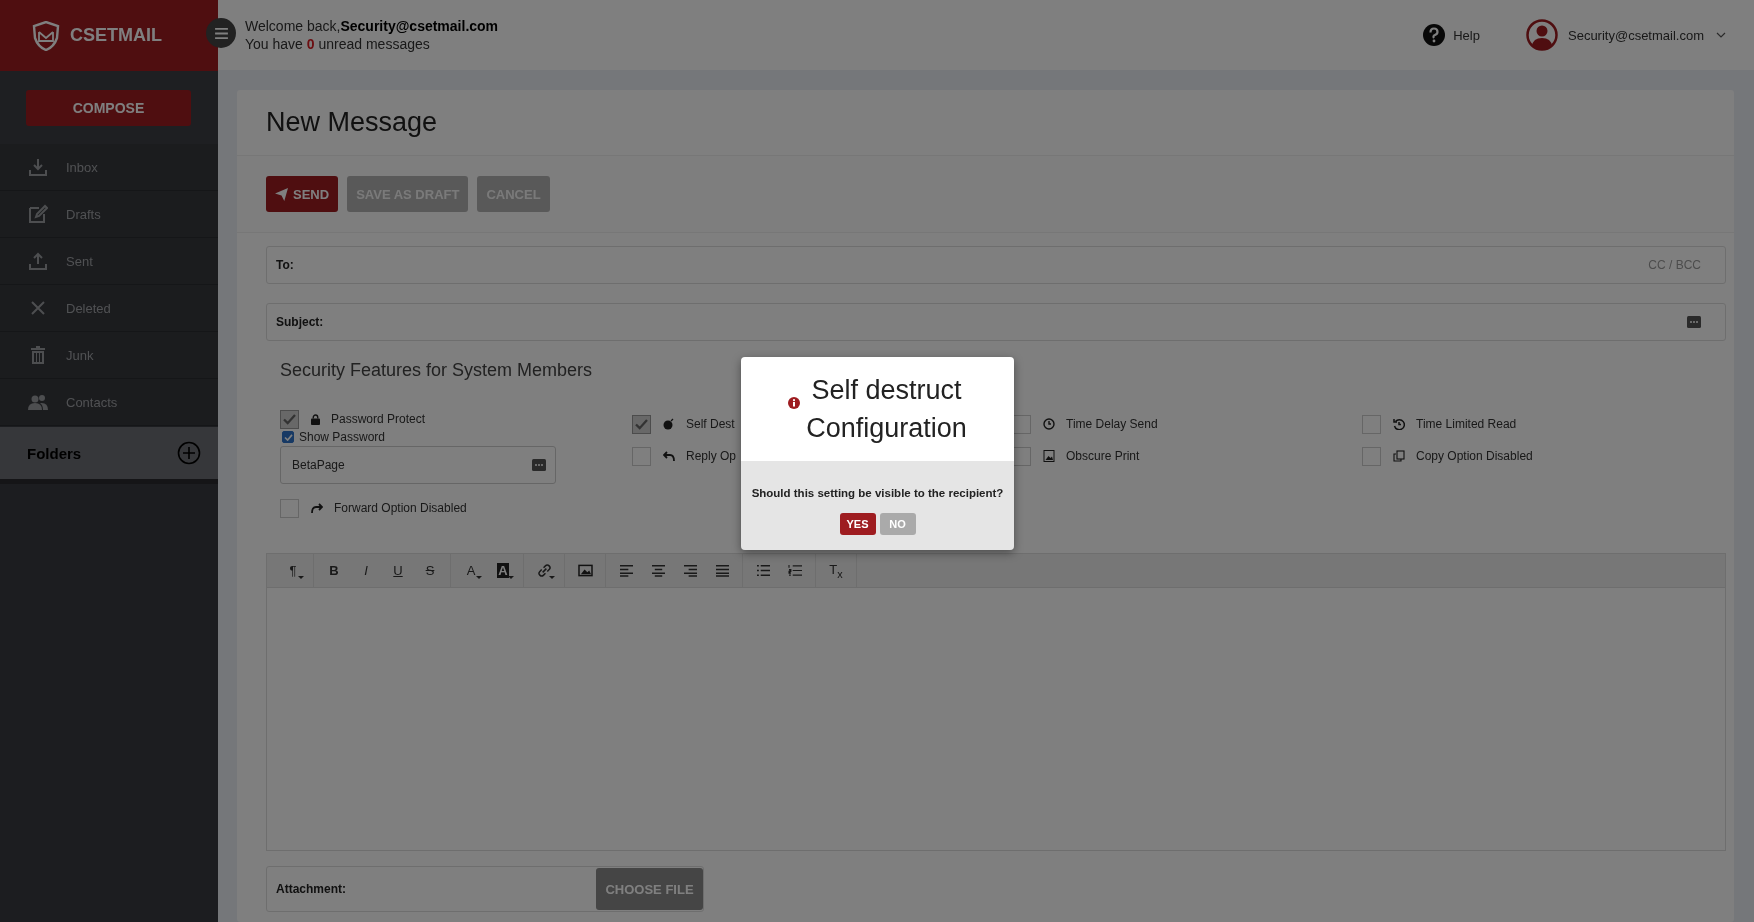 The height and width of the screenshot is (922, 1754). What do you see at coordinates (996, 322) in the screenshot?
I see `subject-field: Subject:` at bounding box center [996, 322].